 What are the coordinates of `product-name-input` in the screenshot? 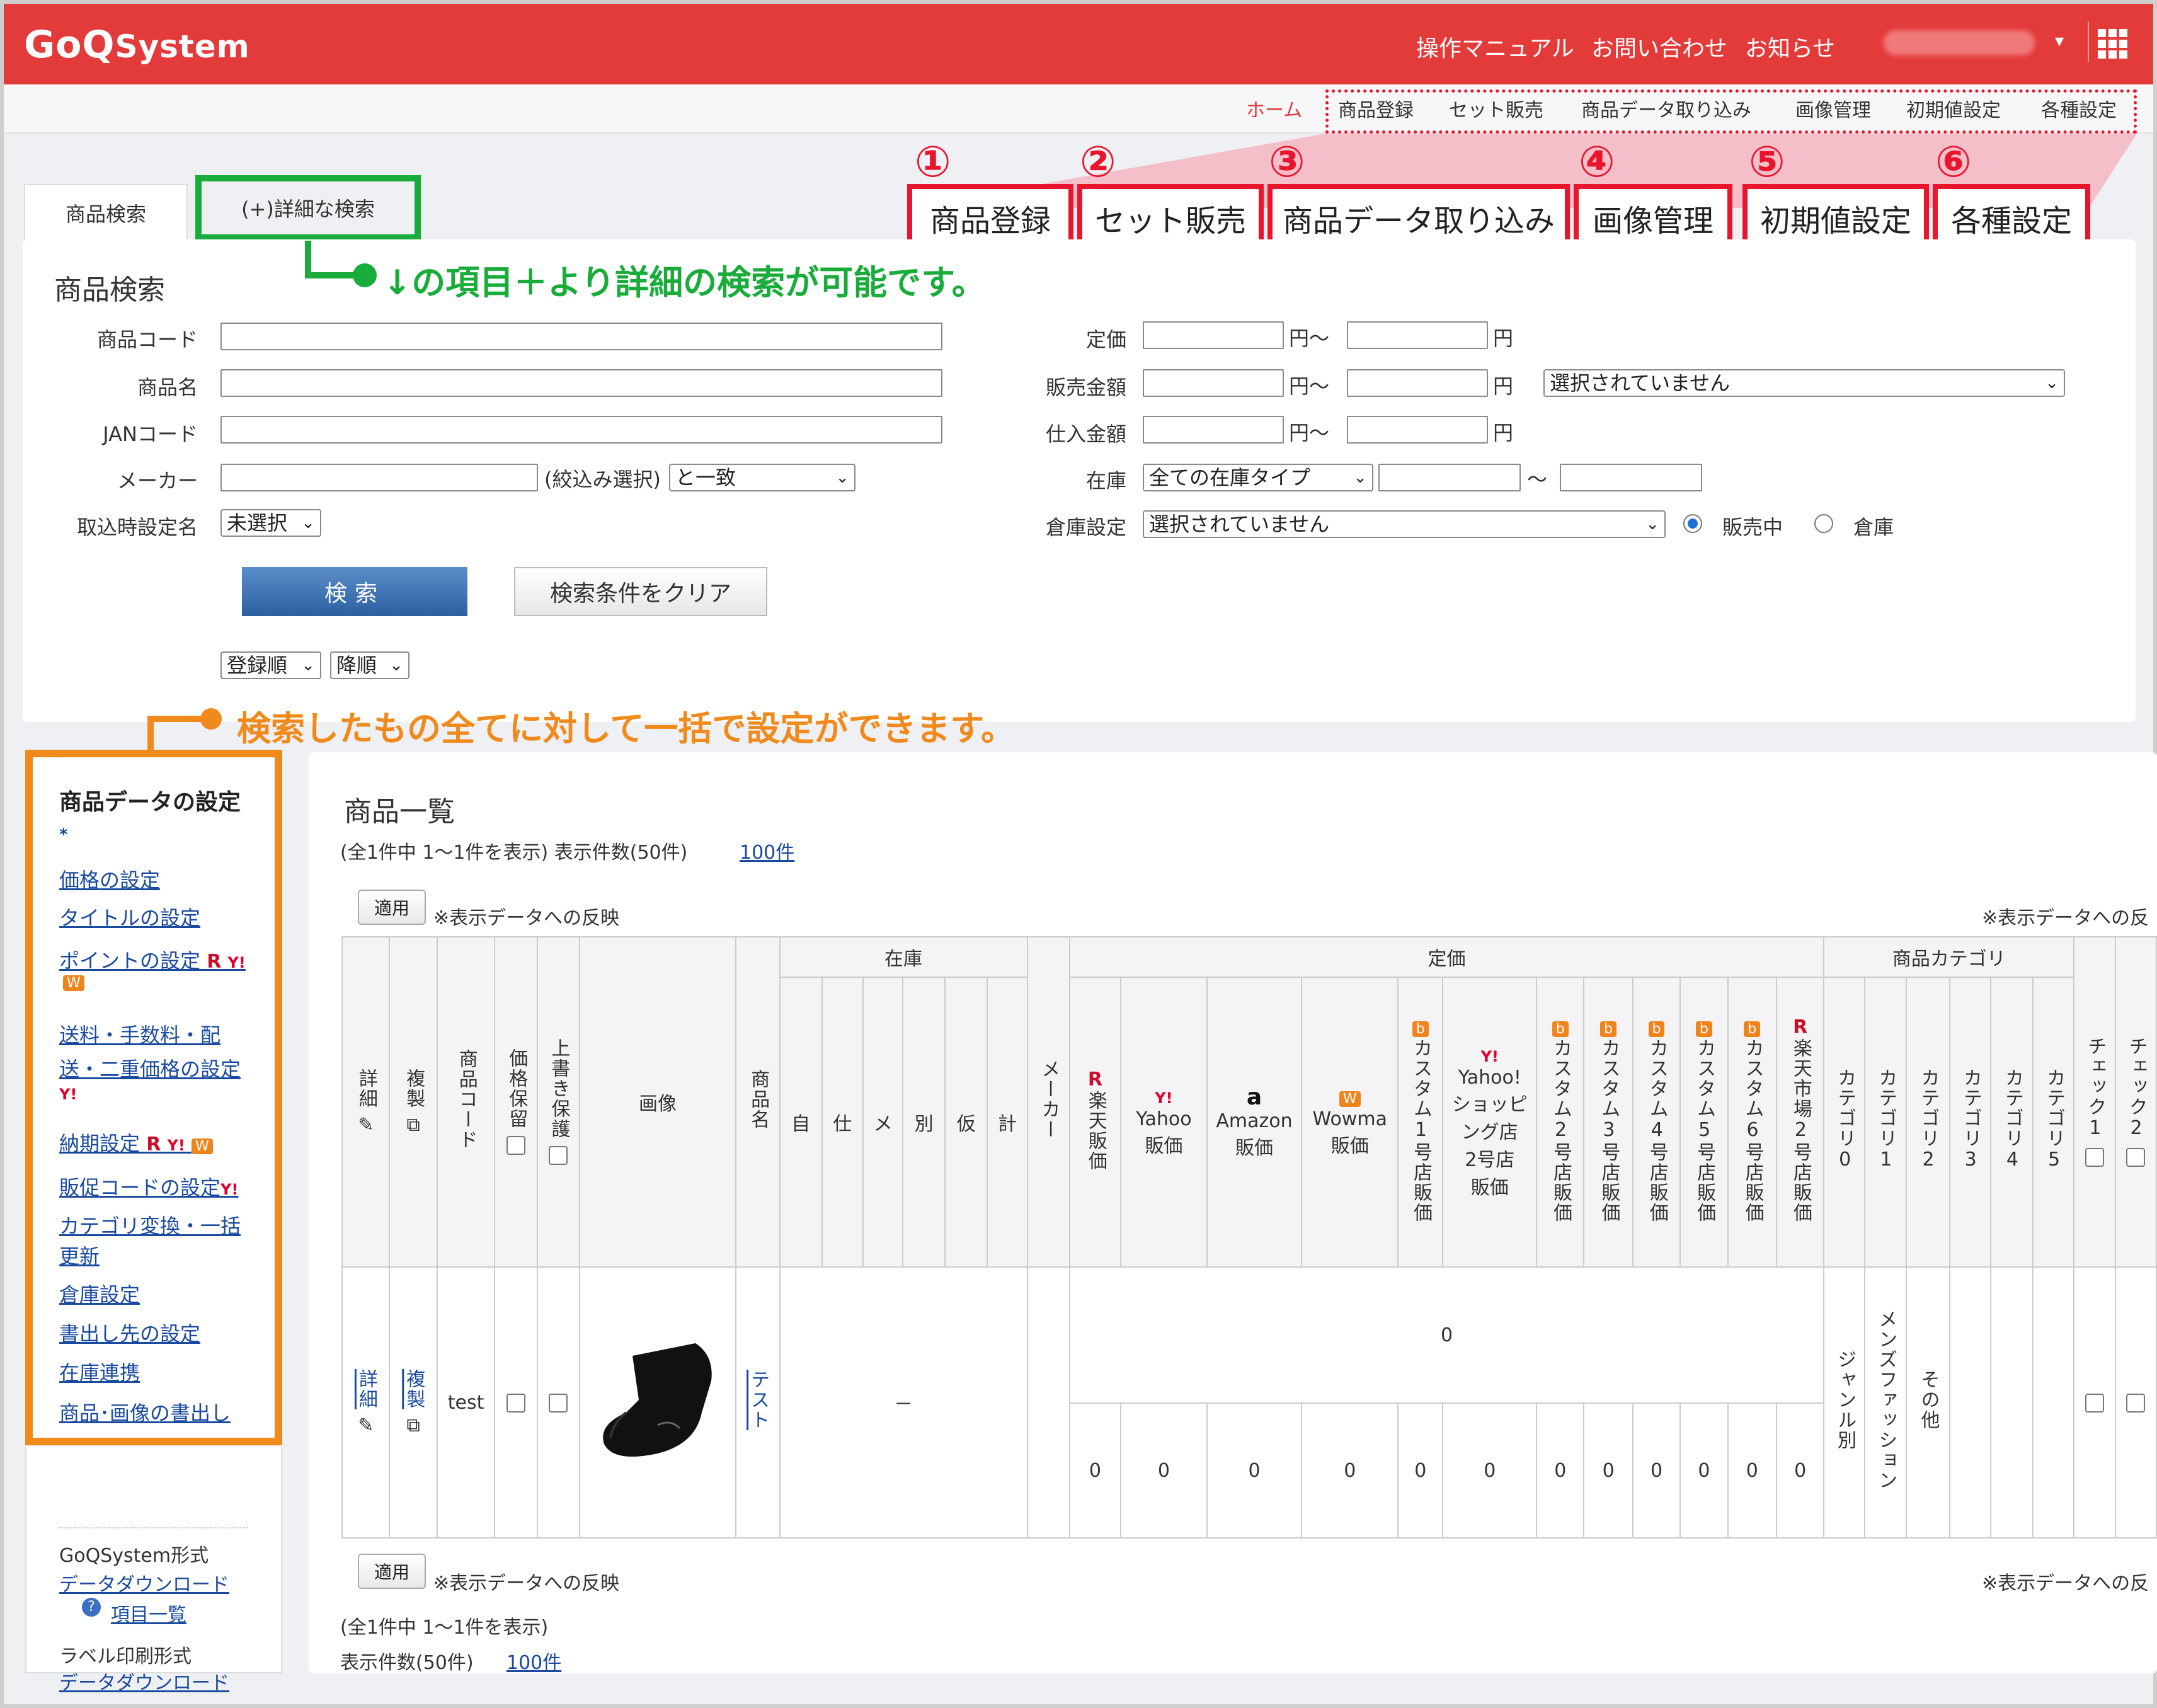 It's located at (581, 383).